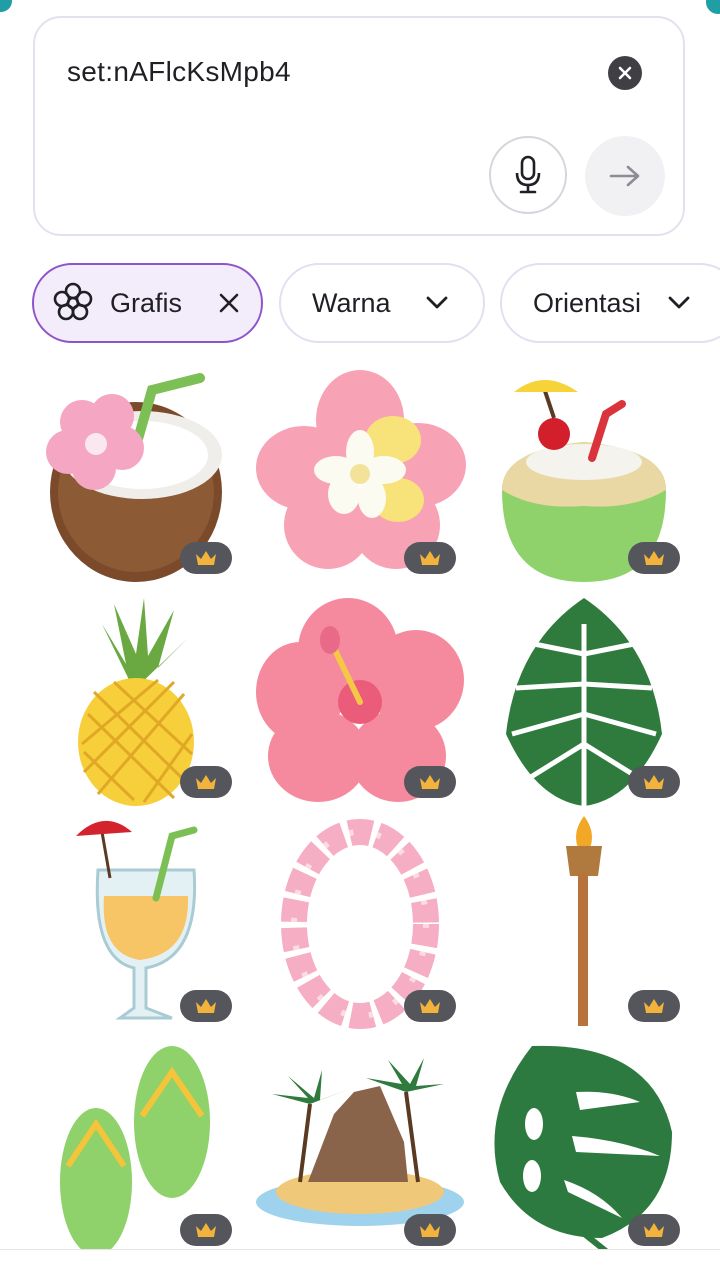  I want to click on result-tiki-torch, so click(584, 920).